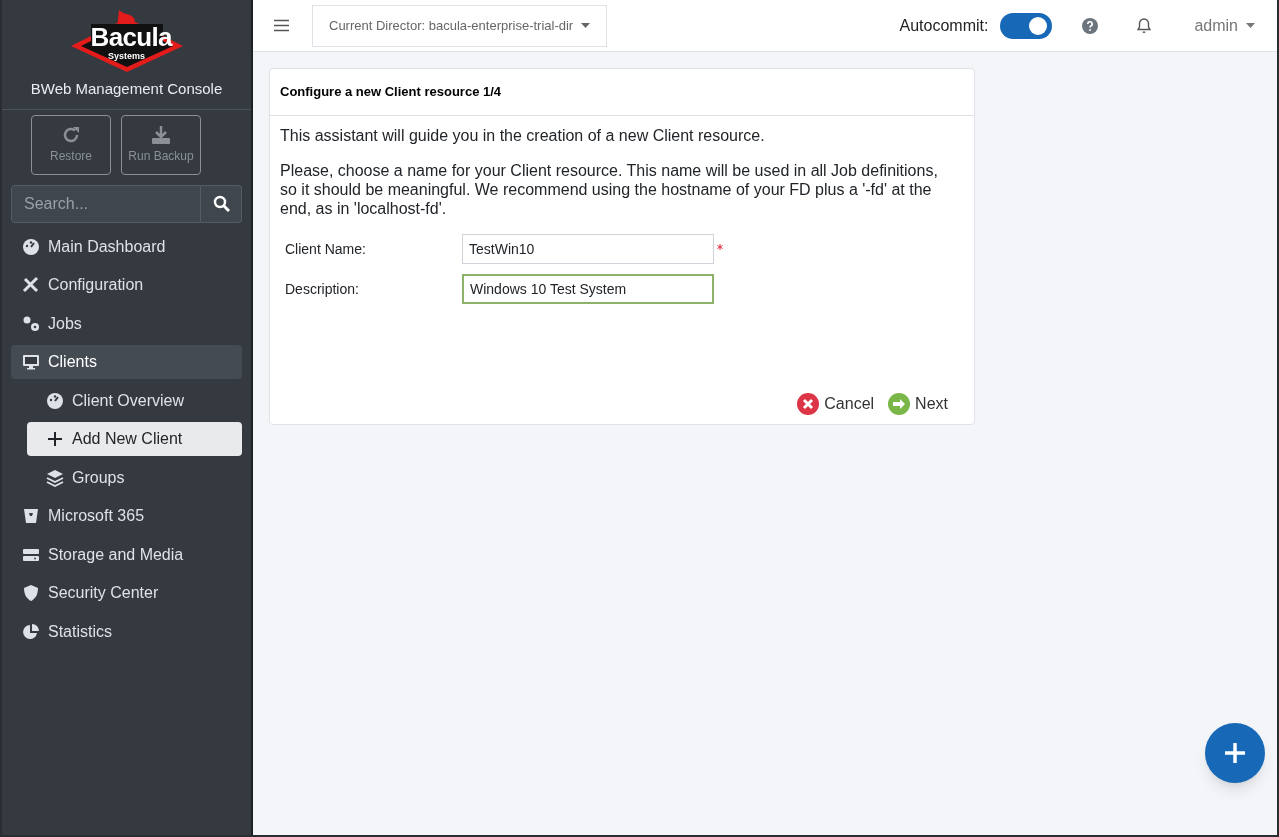  I want to click on text-field: TestWin10, so click(588, 249).